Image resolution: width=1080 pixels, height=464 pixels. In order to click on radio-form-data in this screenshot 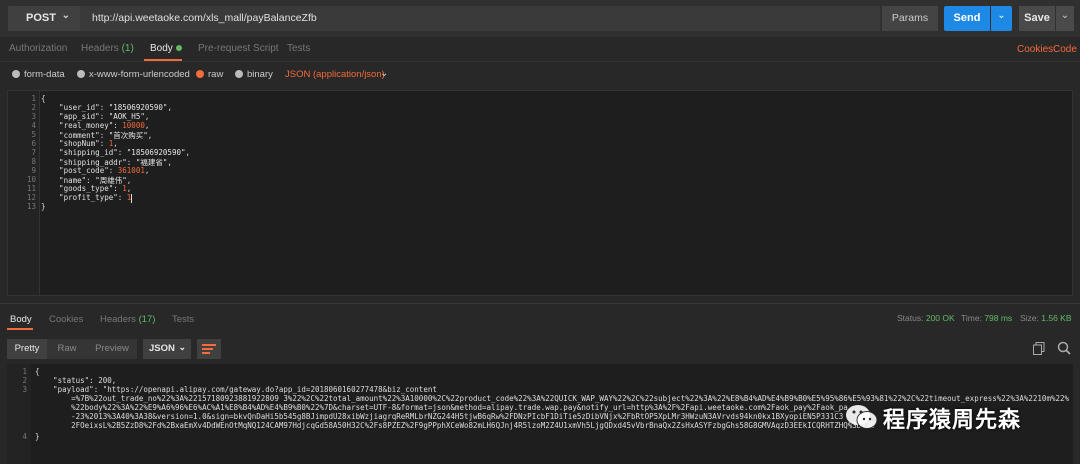, I will do `click(16, 74)`.